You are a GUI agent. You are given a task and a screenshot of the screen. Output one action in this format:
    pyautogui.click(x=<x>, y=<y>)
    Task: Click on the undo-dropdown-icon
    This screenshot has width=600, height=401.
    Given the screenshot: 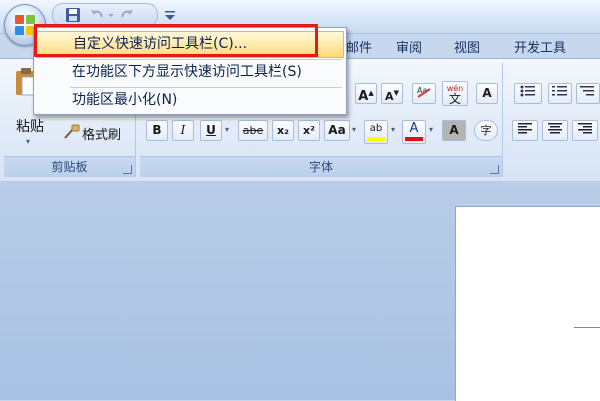 What is the action you would take?
    pyautogui.click(x=111, y=15)
    